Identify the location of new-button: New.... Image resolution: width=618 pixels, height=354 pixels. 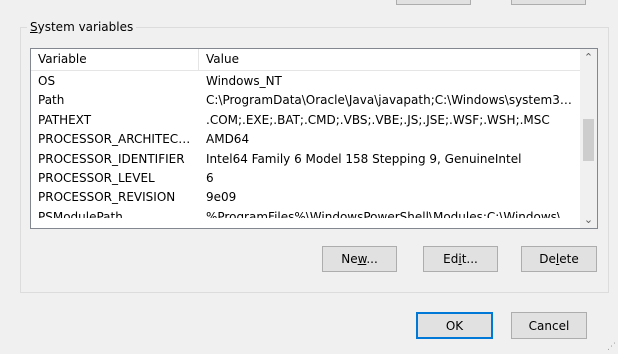
(359, 259).